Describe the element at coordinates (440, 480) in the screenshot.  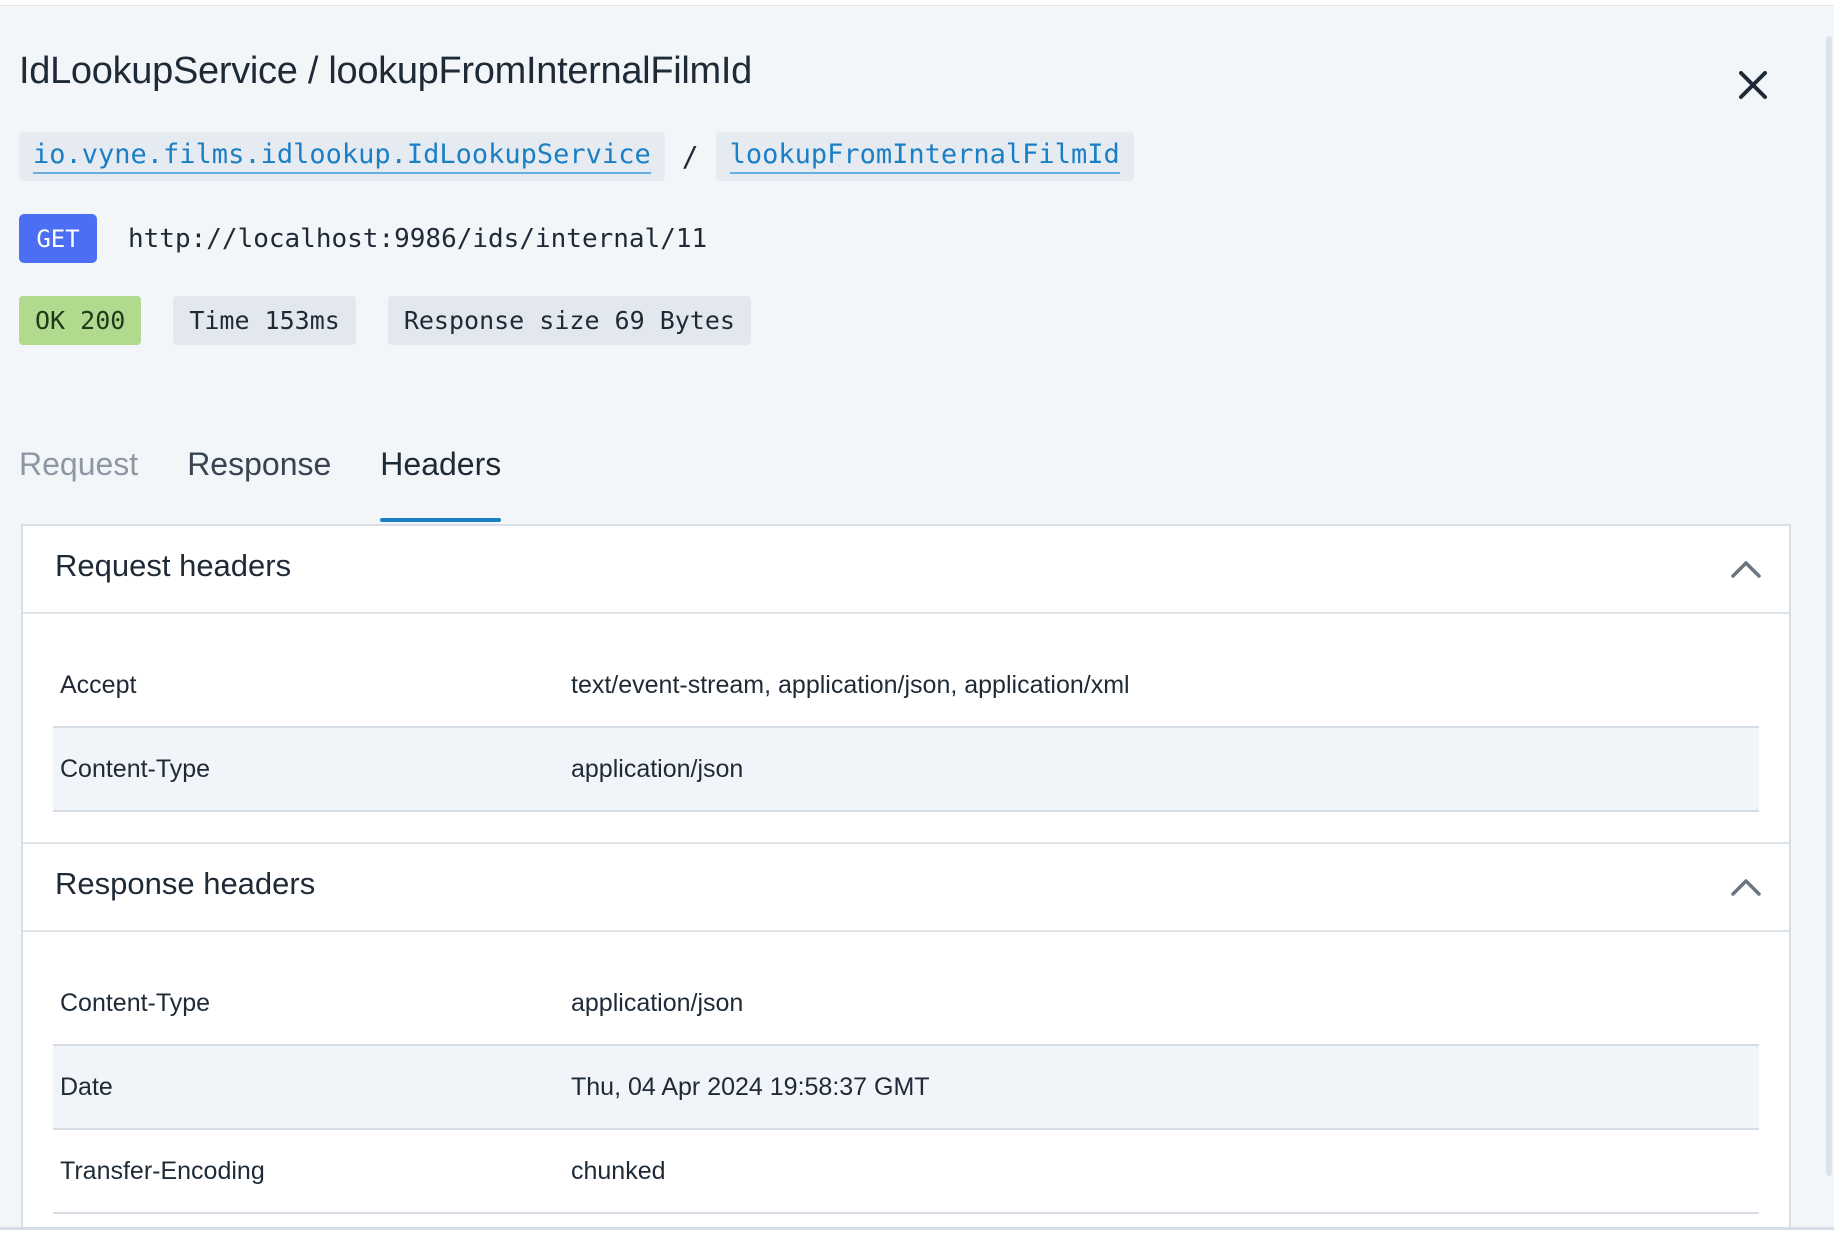
I see `tab-headers: Headers` at that location.